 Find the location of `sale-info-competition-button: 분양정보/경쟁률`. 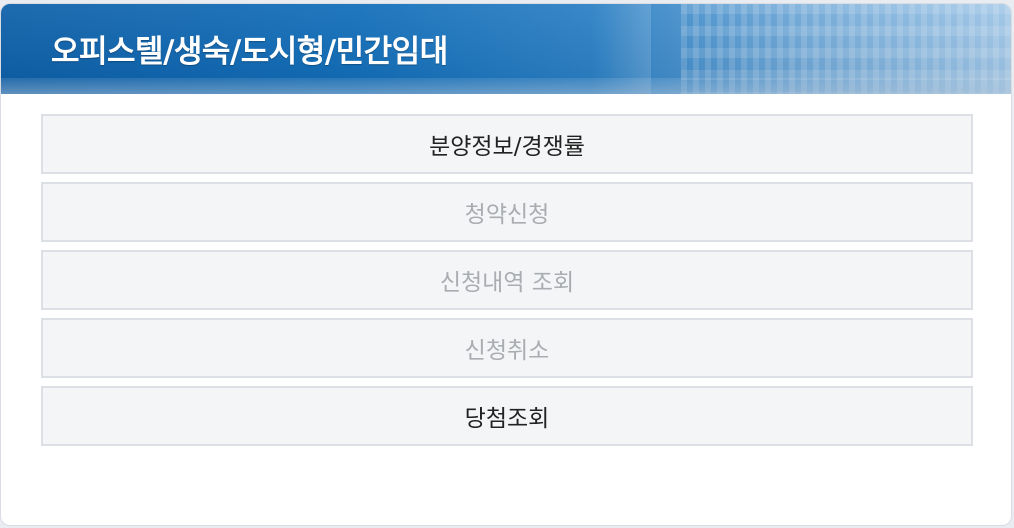

sale-info-competition-button: 분양정보/경쟁률 is located at coordinates (507, 144).